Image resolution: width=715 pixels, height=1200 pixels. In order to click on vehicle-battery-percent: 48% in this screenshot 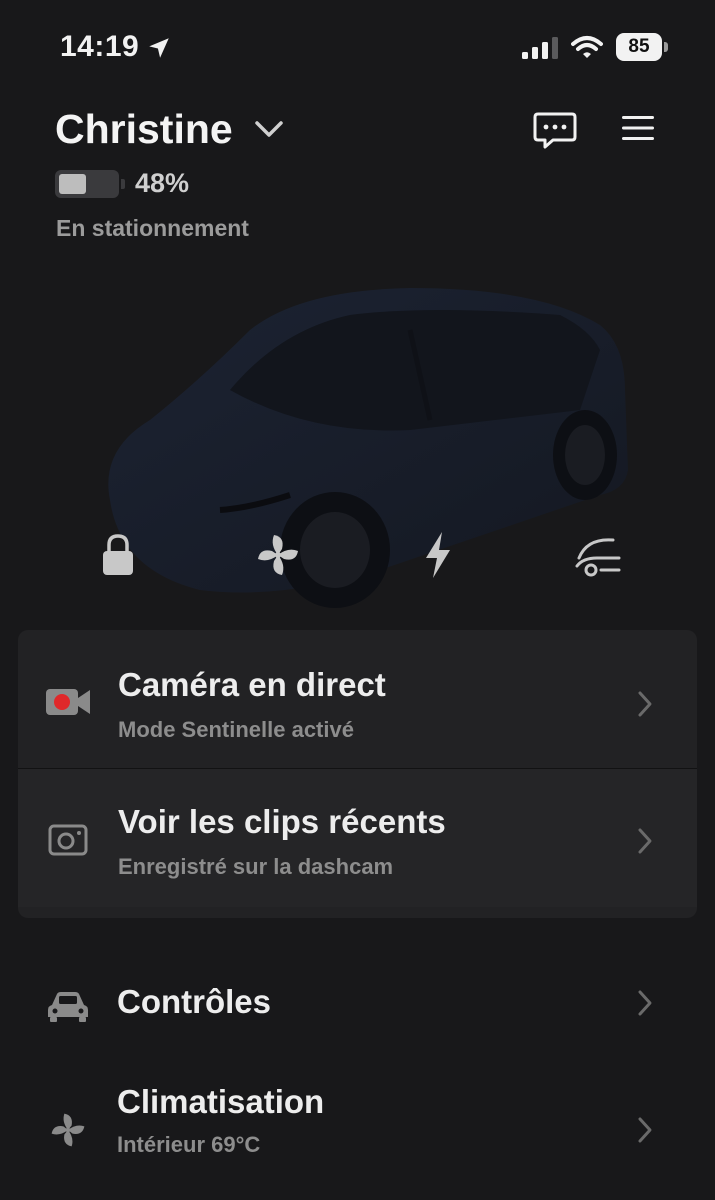, I will do `click(162, 183)`.